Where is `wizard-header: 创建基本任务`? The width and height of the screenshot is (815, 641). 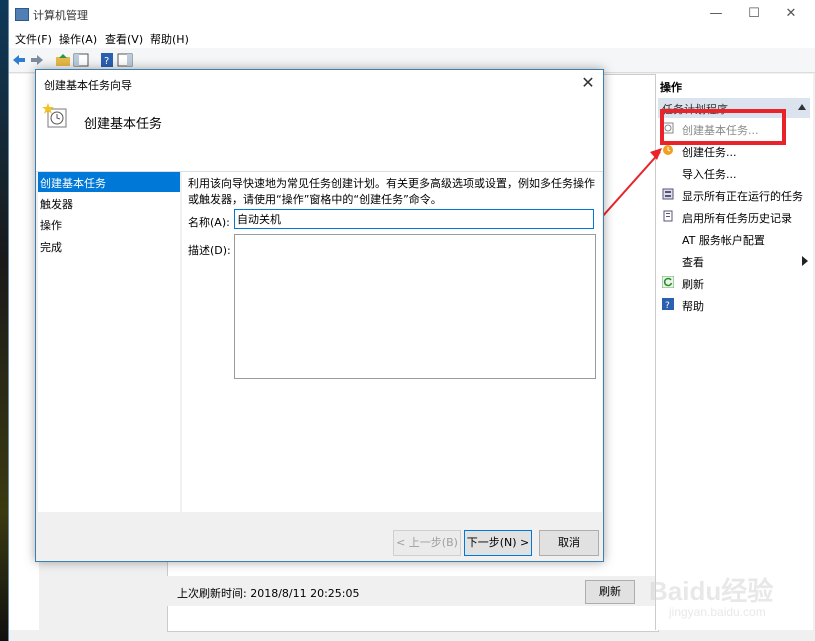 wizard-header: 创建基本任务 is located at coordinates (319, 134).